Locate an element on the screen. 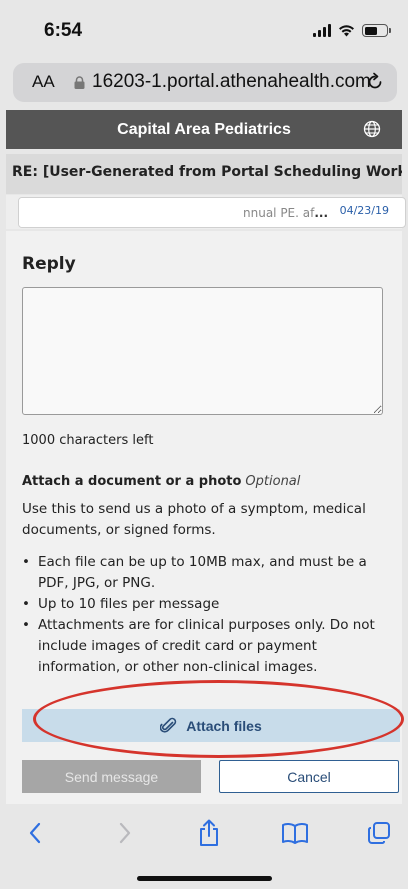 Image resolution: width=408 pixels, height=889 pixels. signal-icon is located at coordinates (322, 30).